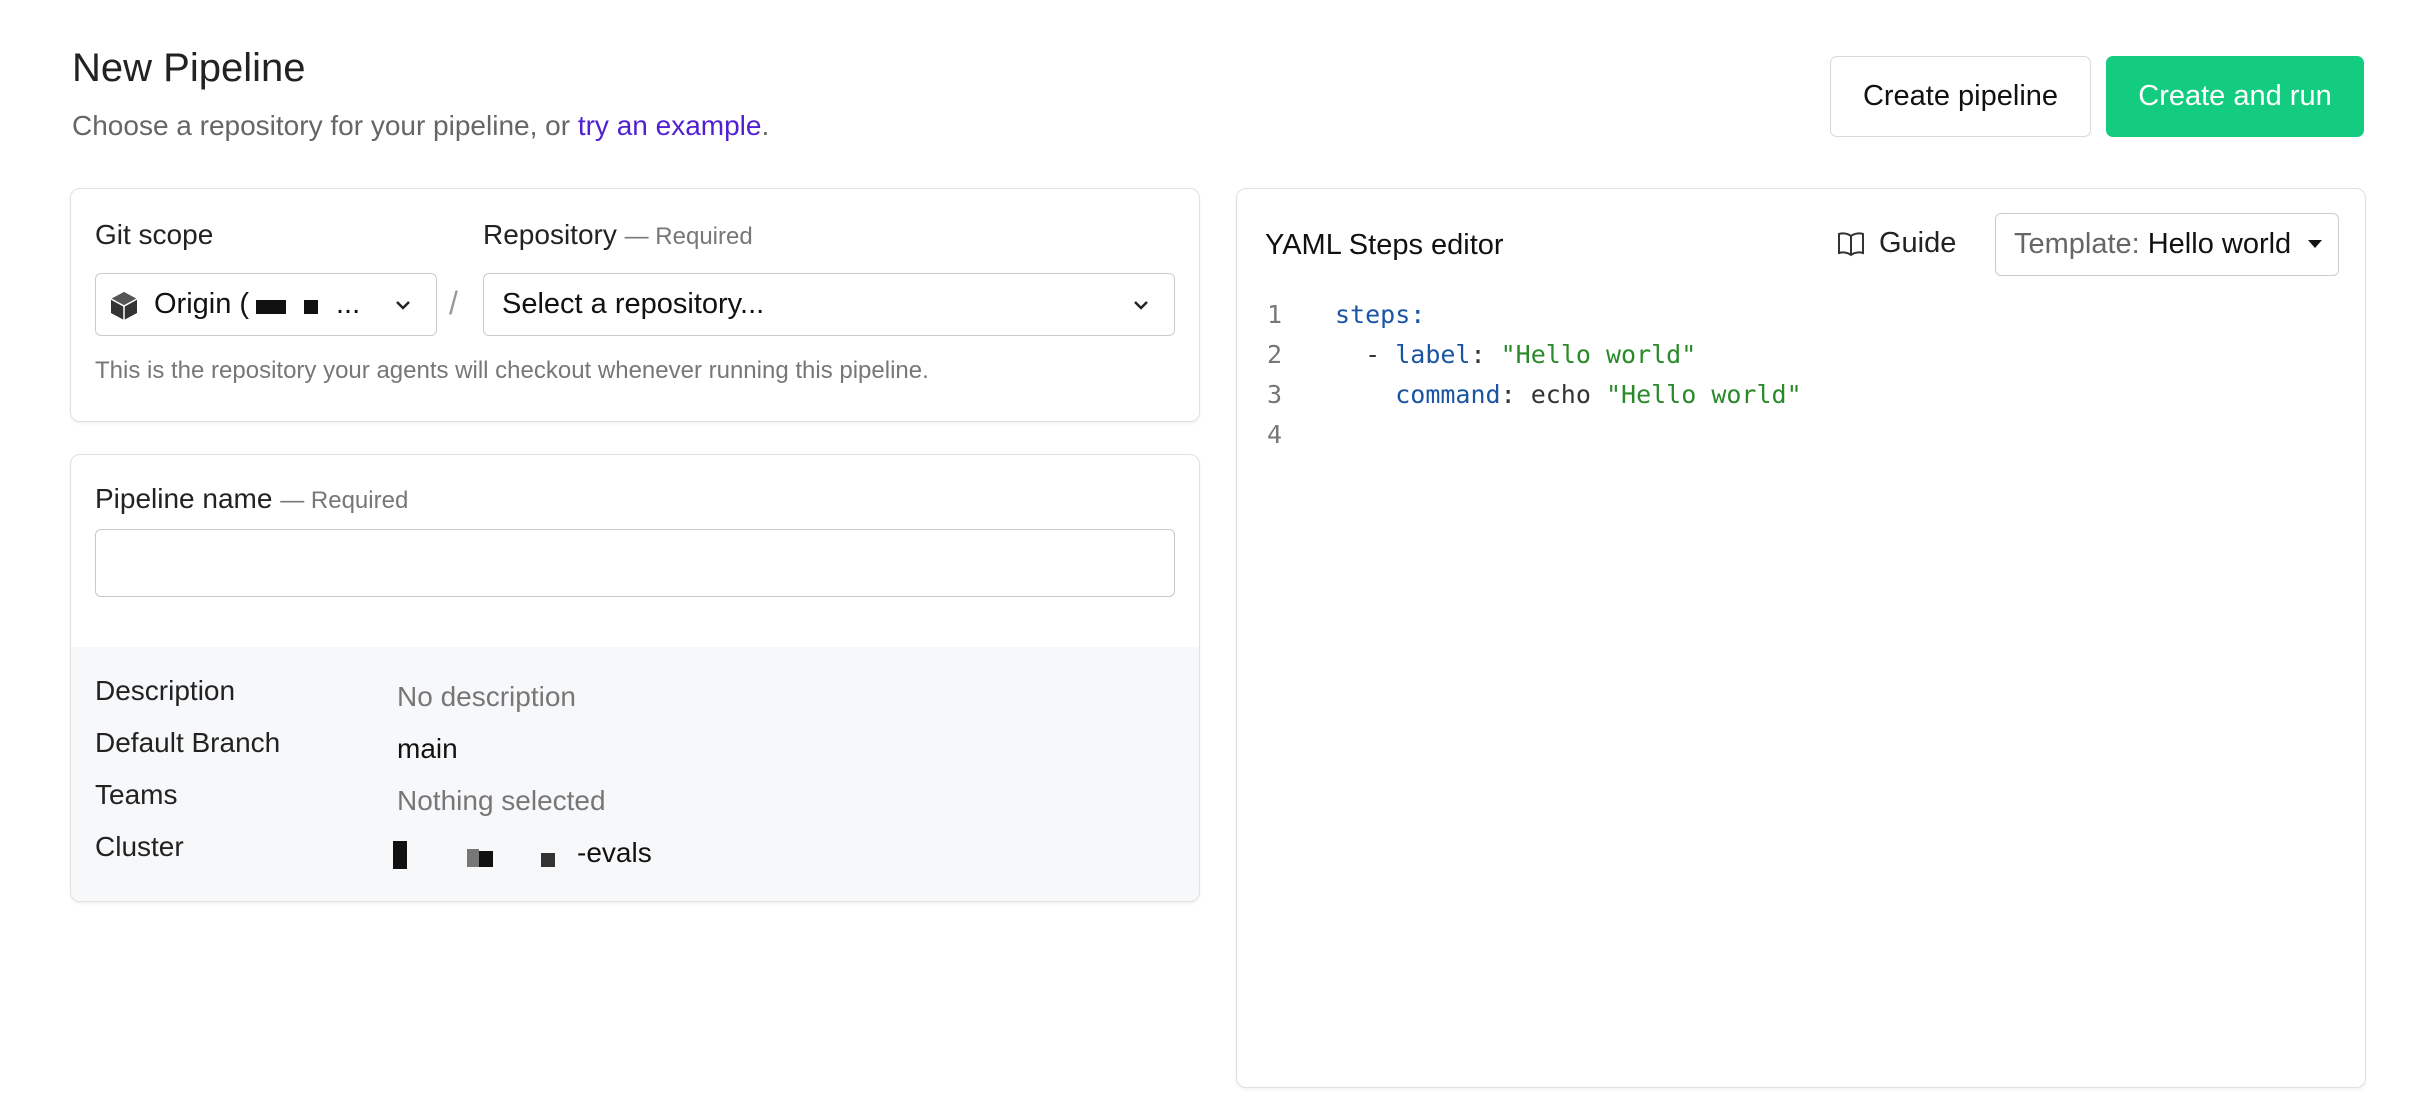  What do you see at coordinates (188, 742) in the screenshot?
I see `default-branch-key: Default Branch` at bounding box center [188, 742].